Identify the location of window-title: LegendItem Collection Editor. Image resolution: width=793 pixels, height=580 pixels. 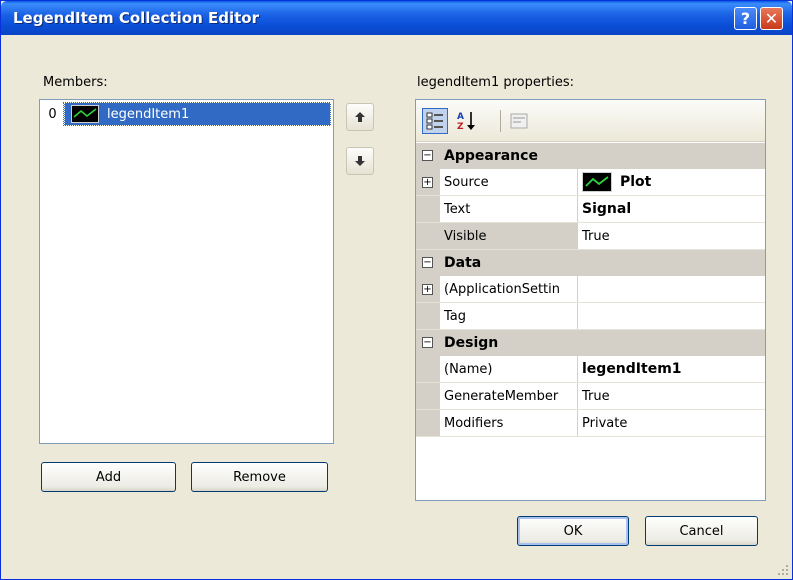
(136, 18).